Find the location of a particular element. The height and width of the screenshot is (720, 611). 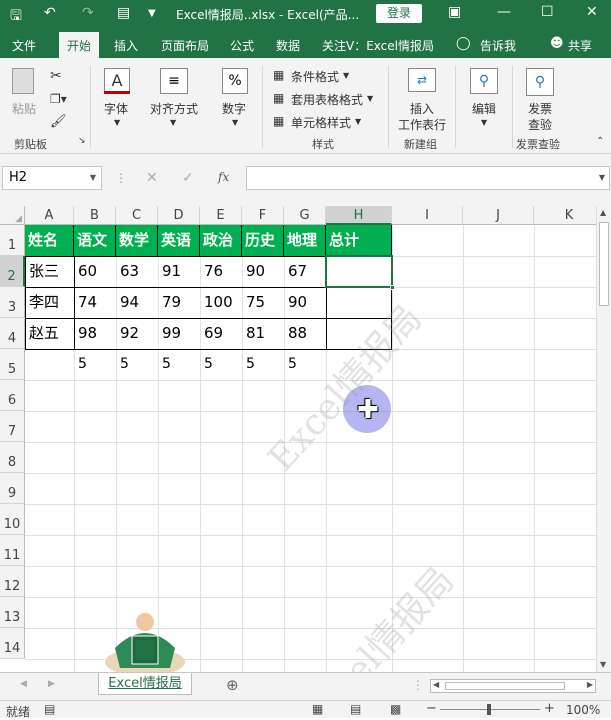

paste-icon is located at coordinates (23, 81).